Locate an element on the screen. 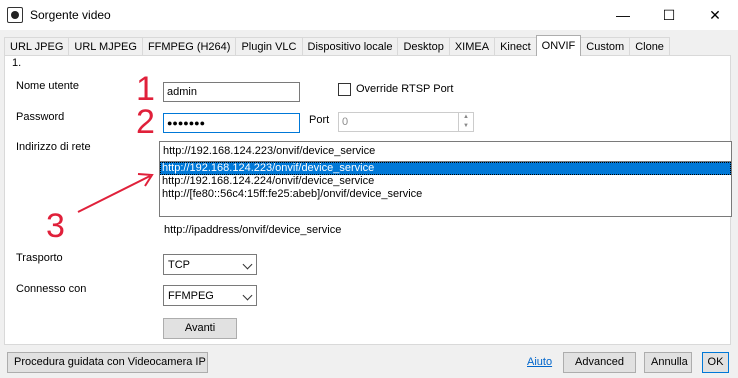 The image size is (738, 378). help-link: Aiuto is located at coordinates (539, 362).